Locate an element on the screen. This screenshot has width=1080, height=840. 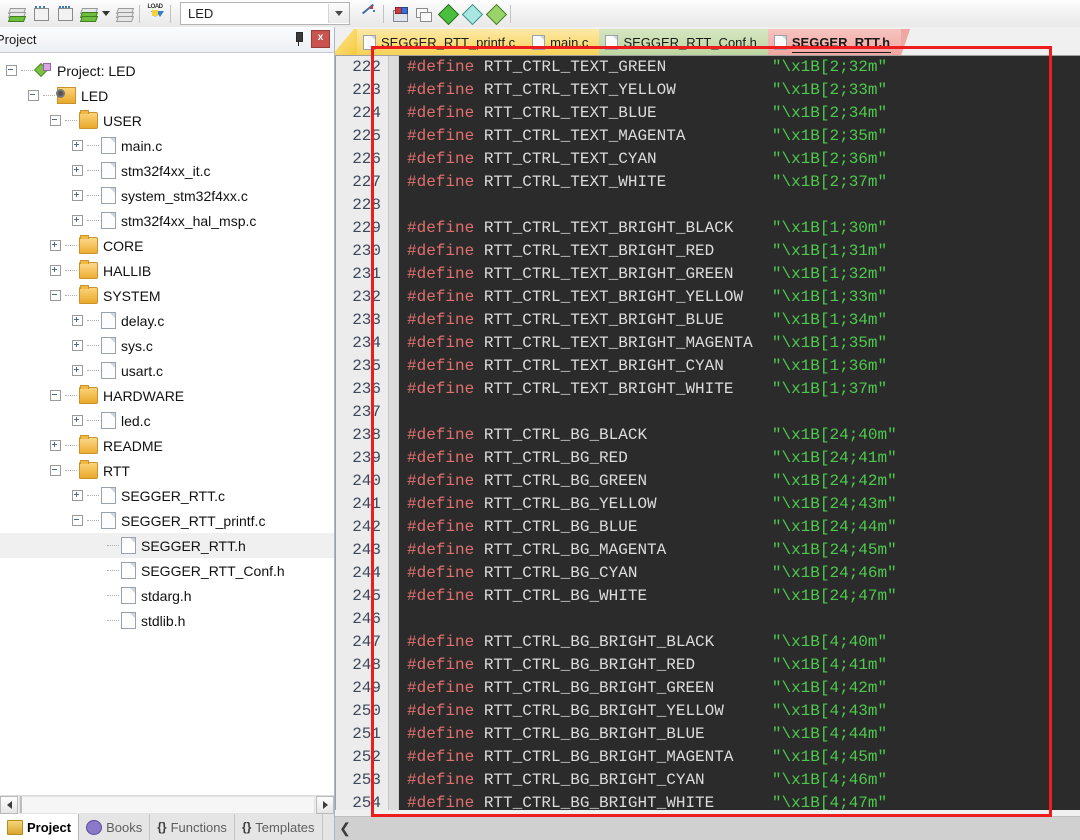
code-line: #define RTT_CTRL_BG_RED "\x1B[24;41m" is located at coordinates (743, 458).